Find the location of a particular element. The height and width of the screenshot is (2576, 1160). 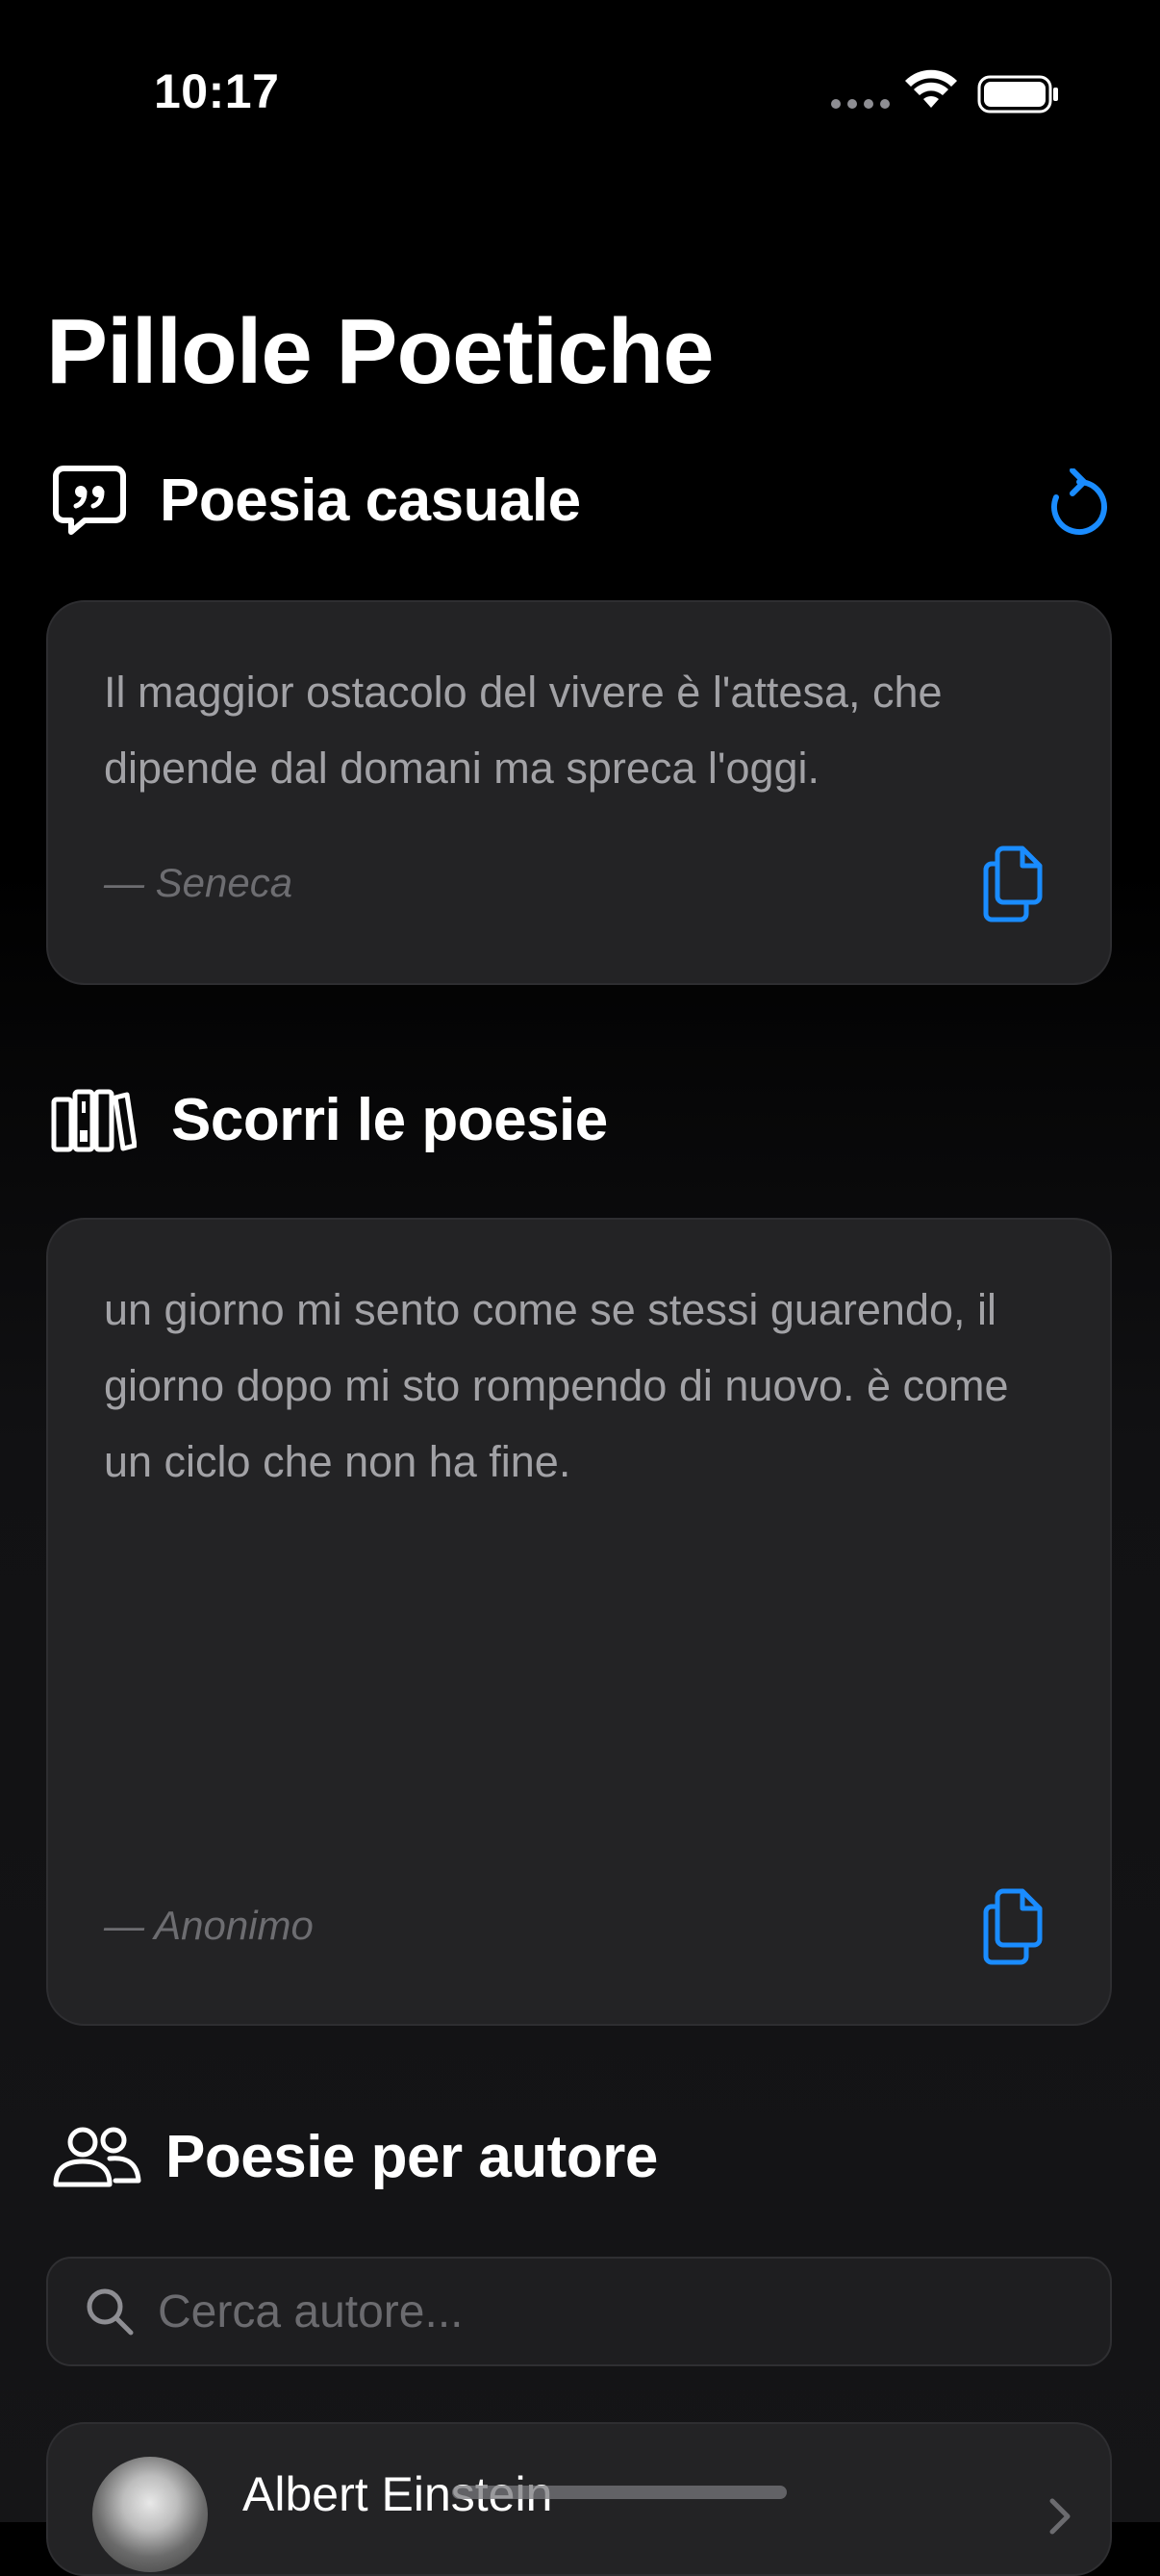

browse-poem-author: — Anonimo is located at coordinates (209, 1926).